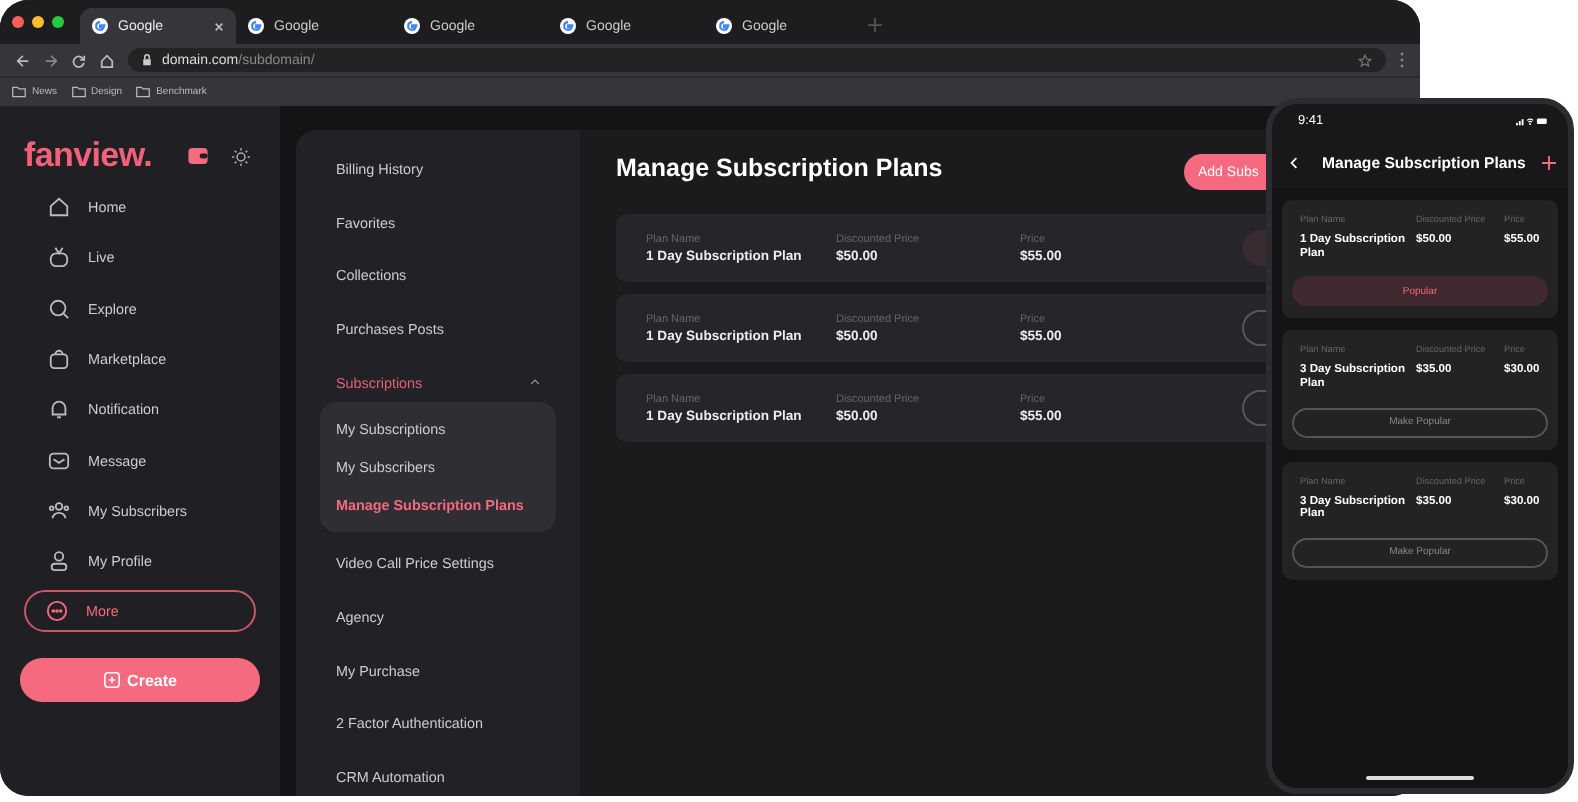  What do you see at coordinates (1532, 120) in the screenshot?
I see `status-icons-drawing` at bounding box center [1532, 120].